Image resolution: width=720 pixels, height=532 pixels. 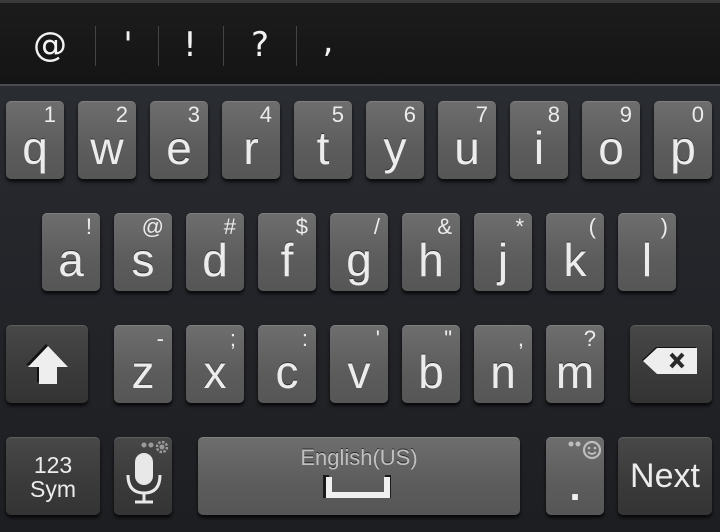 I want to click on key-x: ; x, so click(x=215, y=364).